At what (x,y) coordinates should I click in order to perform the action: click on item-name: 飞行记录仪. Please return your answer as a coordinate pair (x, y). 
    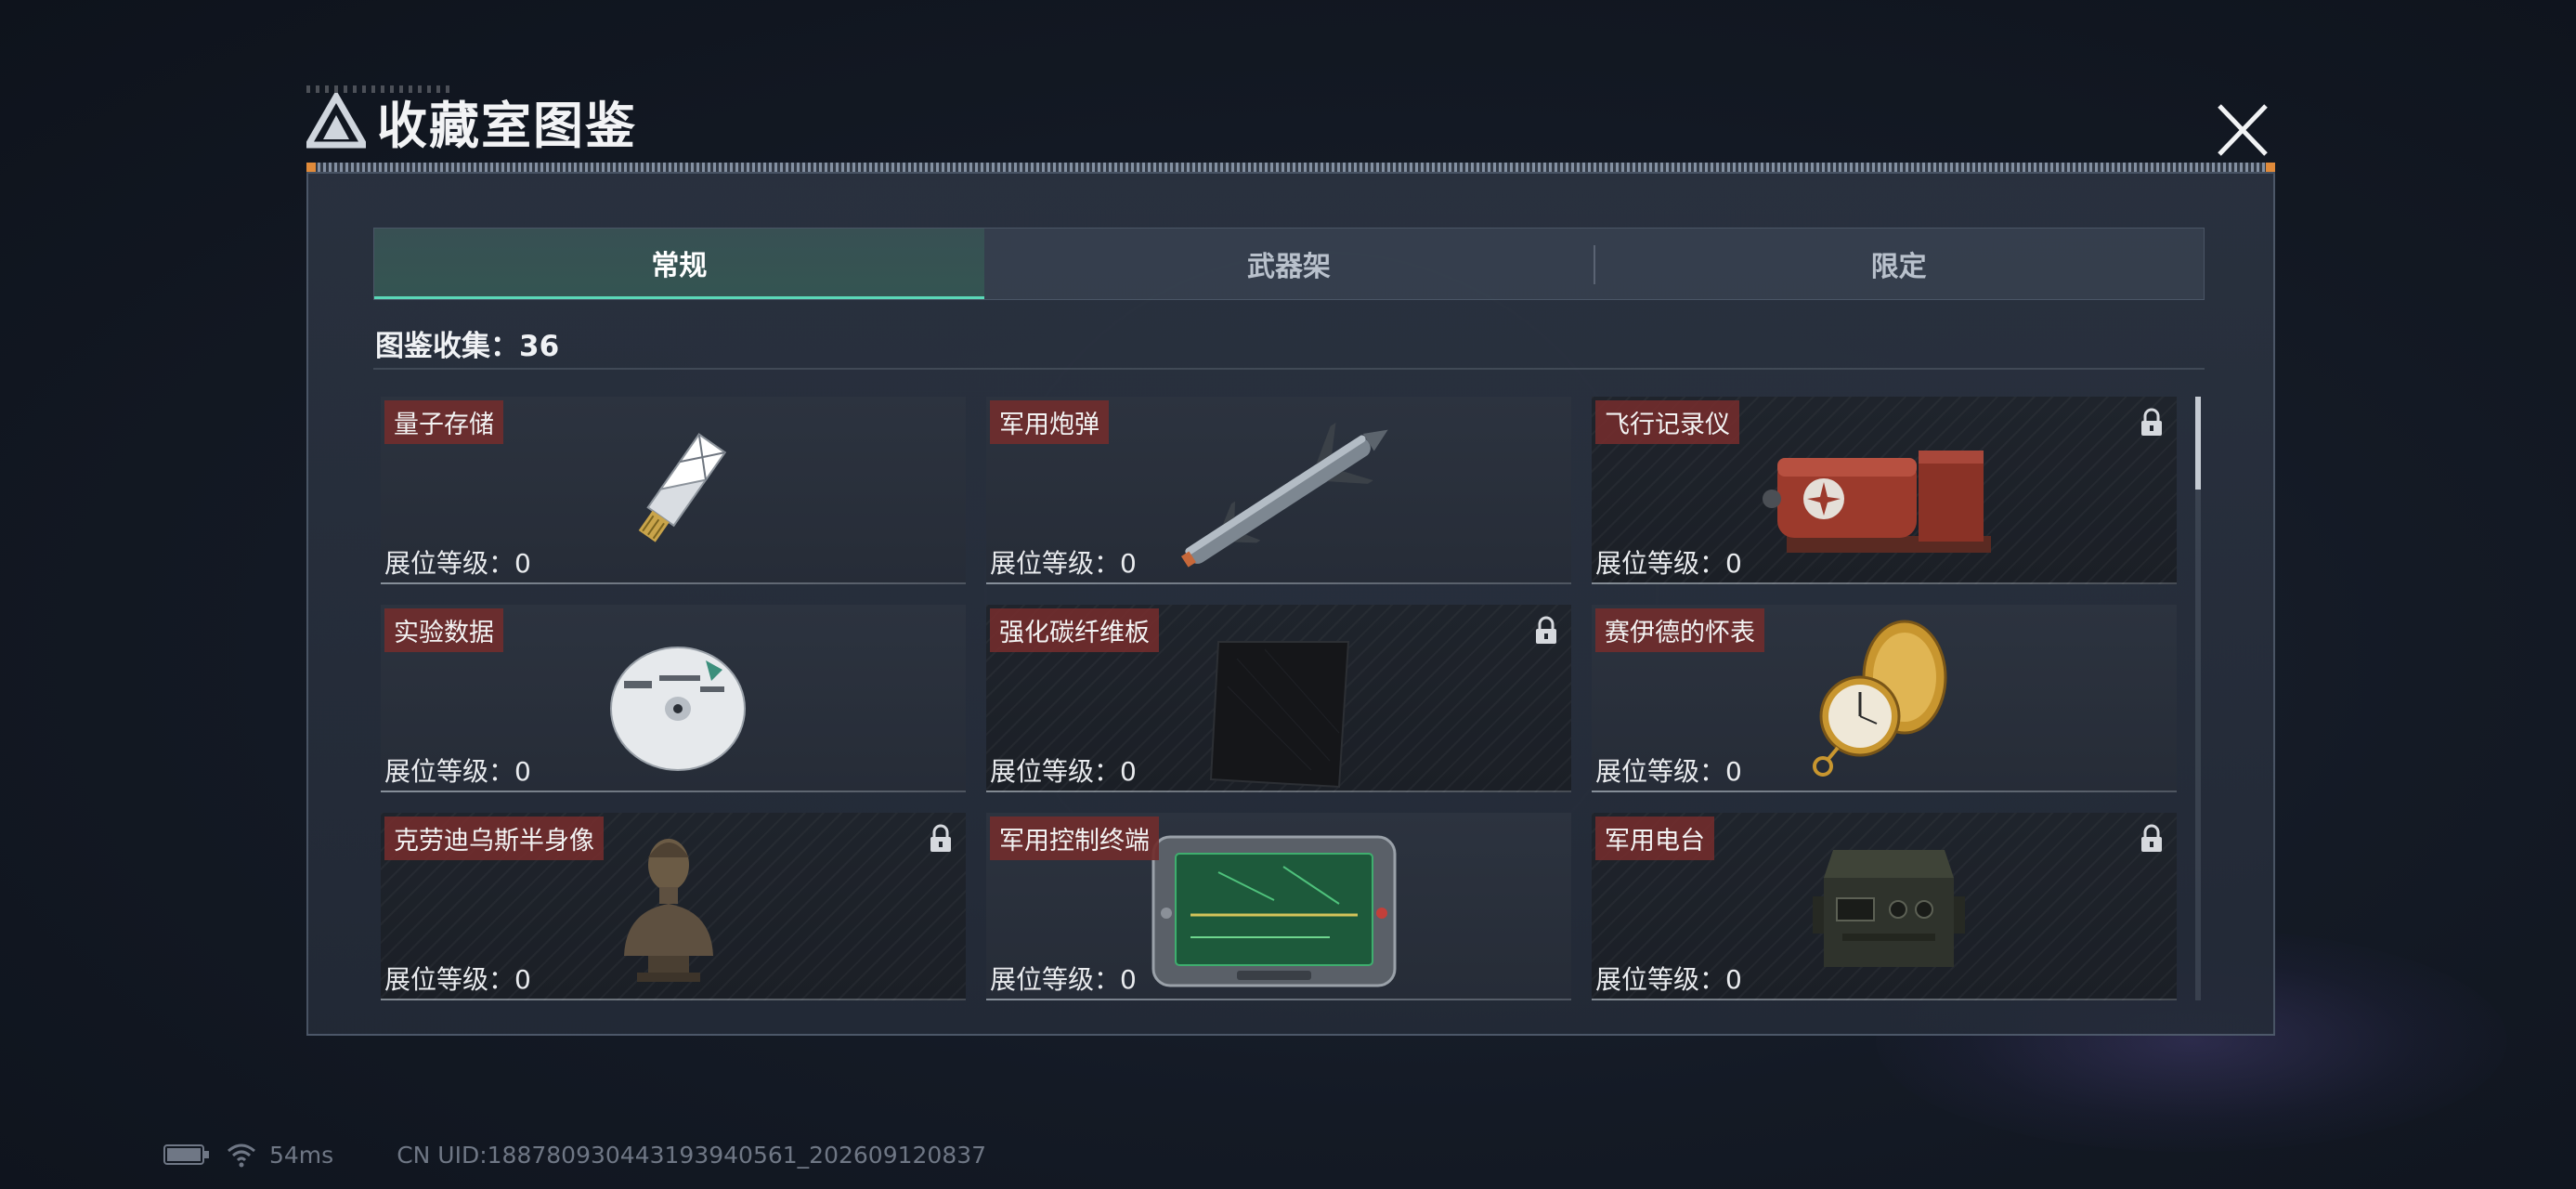
    Looking at the image, I should click on (1667, 422).